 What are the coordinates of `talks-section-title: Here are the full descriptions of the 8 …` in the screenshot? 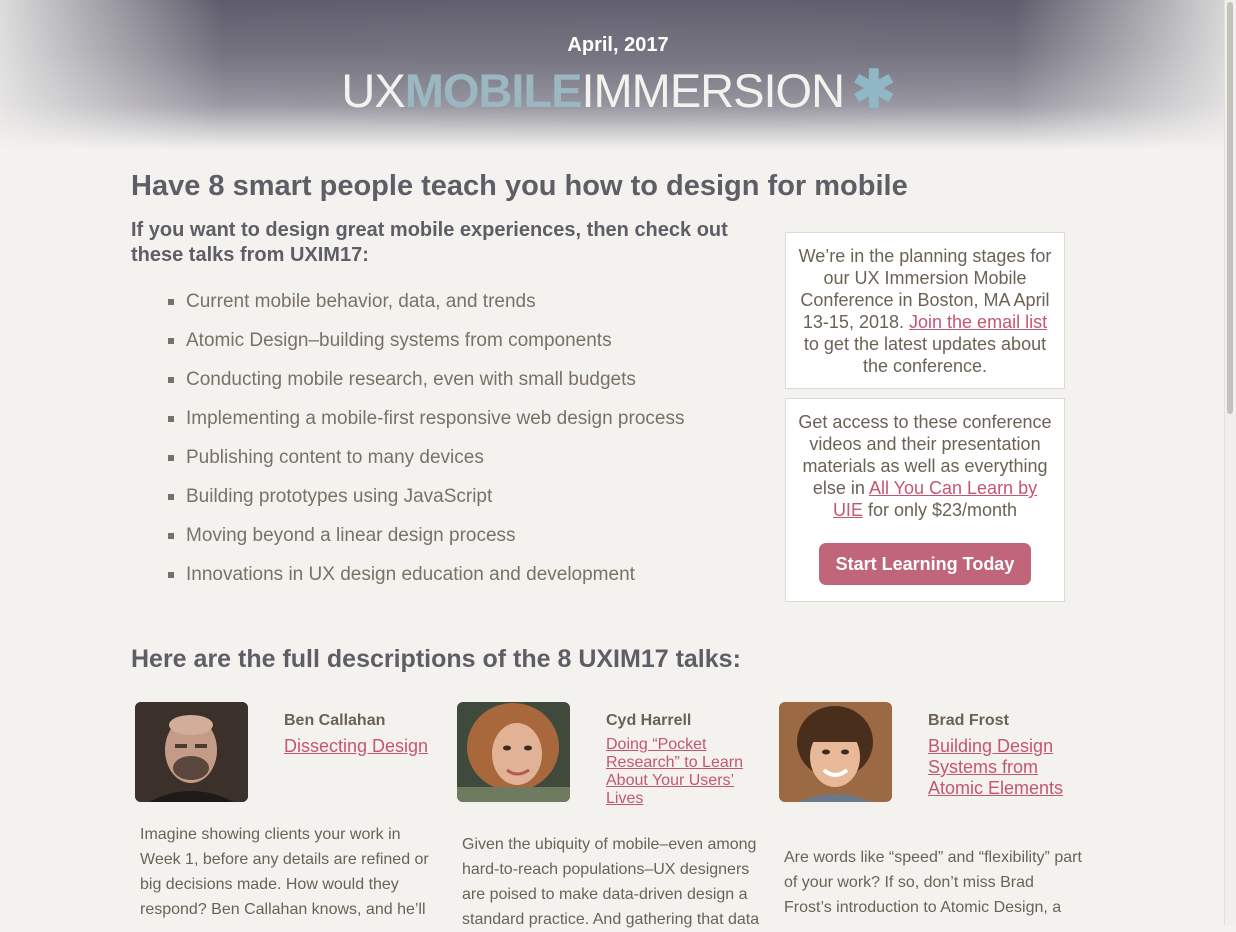 It's located at (436, 659).